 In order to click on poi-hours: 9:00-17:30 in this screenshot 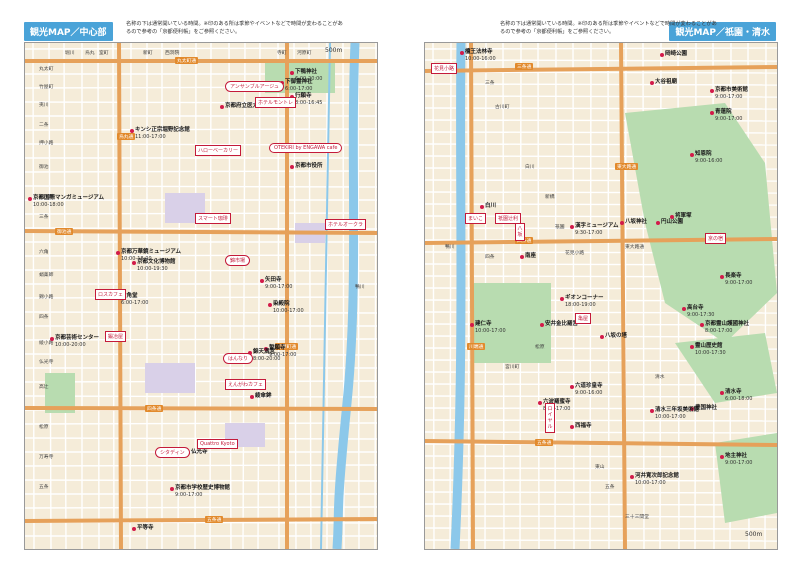, I will do `click(701, 314)`.